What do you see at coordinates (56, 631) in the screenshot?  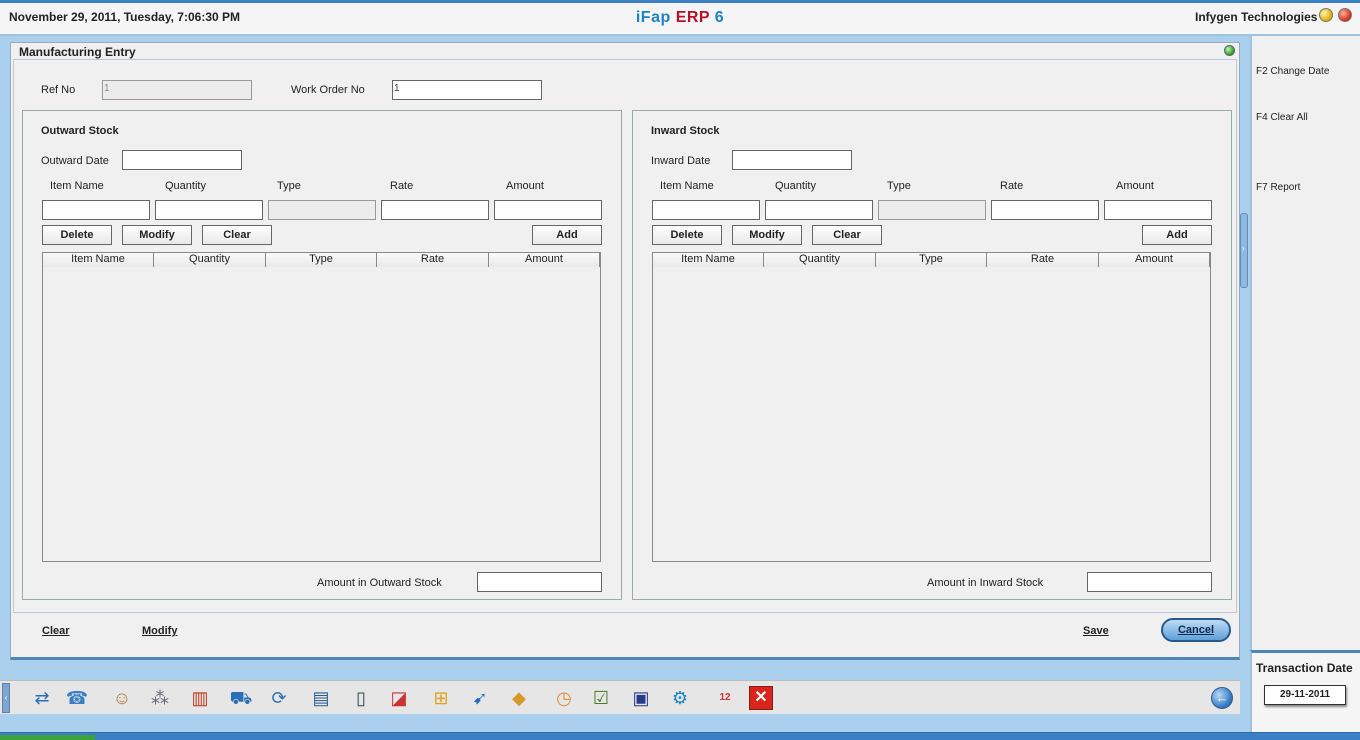 I see `footer-clear-button: Clear` at bounding box center [56, 631].